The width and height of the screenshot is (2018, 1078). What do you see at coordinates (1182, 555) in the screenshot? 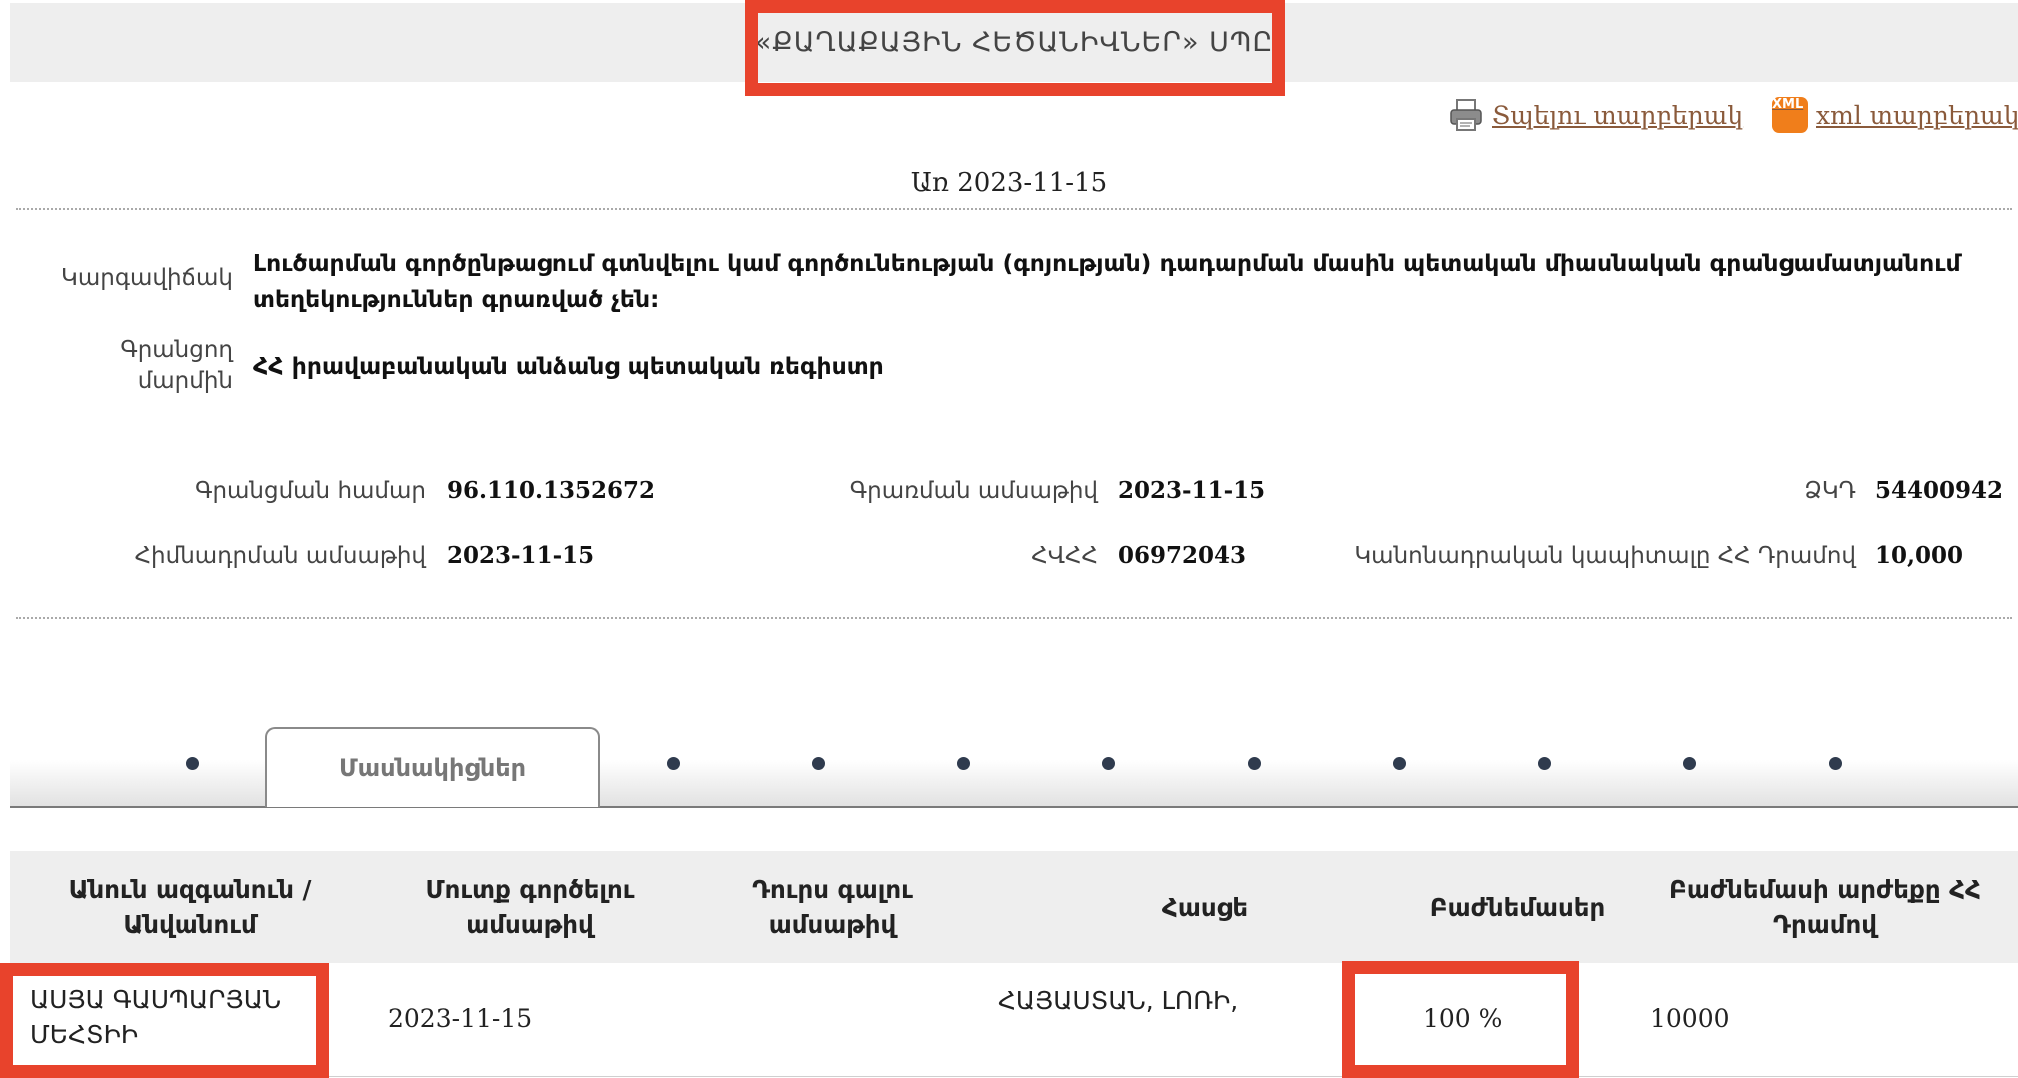
I see `tin-value: 06972043` at bounding box center [1182, 555].